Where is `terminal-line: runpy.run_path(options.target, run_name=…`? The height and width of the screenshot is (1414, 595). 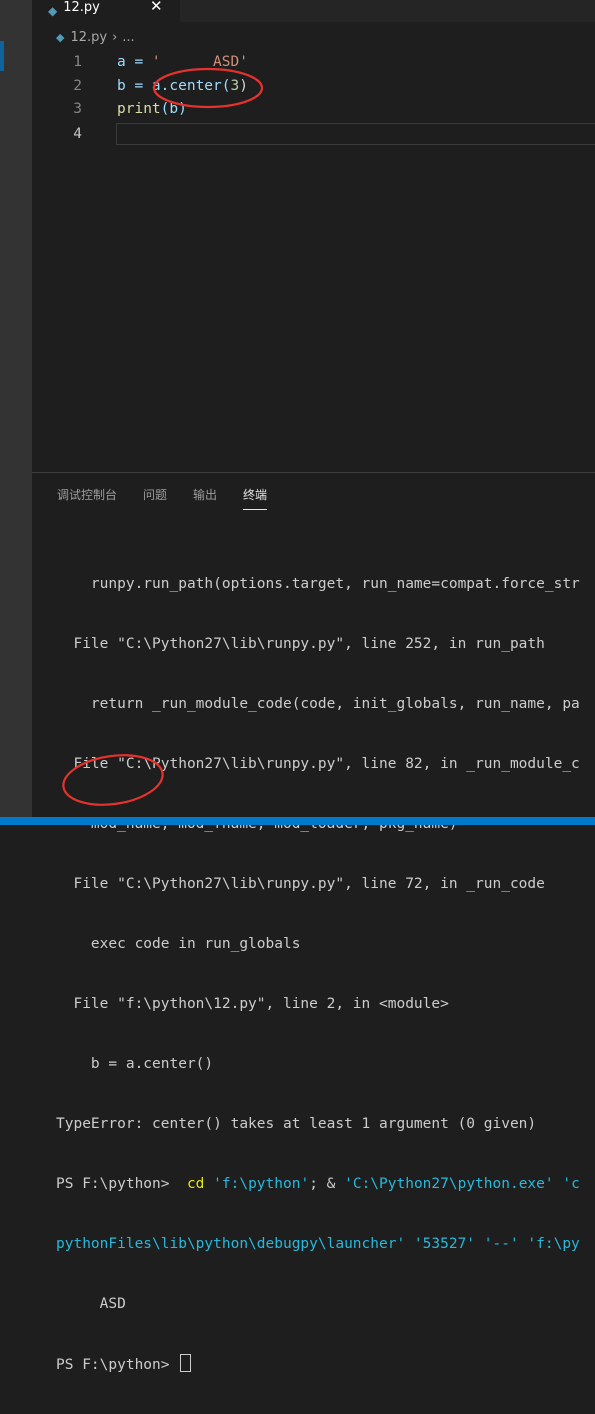
terminal-line: runpy.run_path(options.target, run_name=… is located at coordinates (318, 584).